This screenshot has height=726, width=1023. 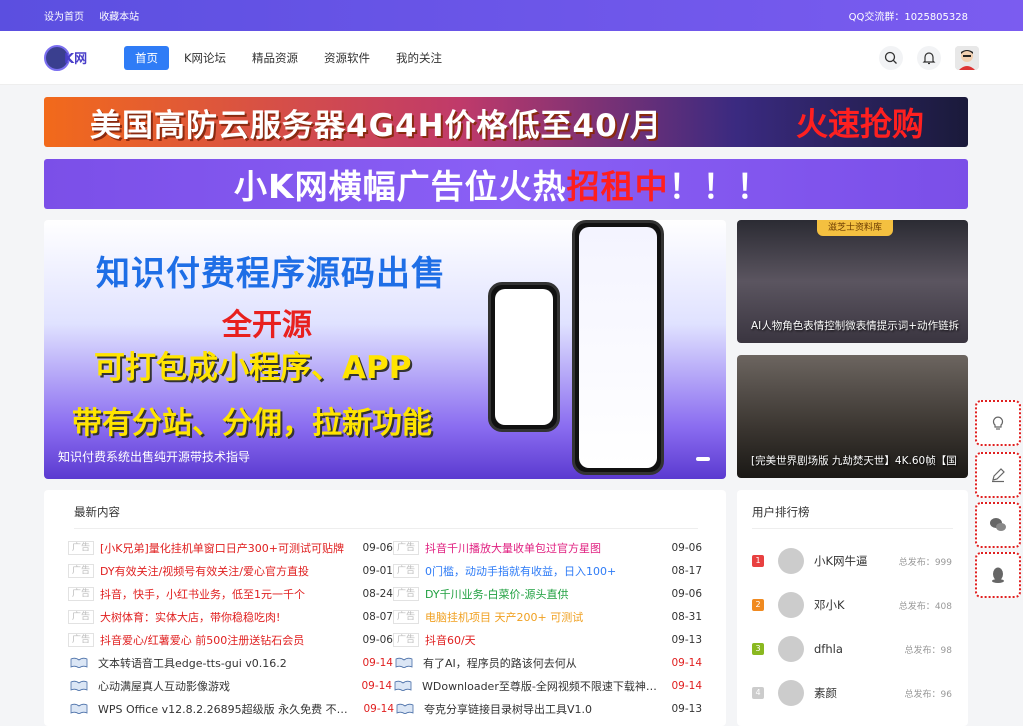 I want to click on float-tip-button, so click(x=998, y=423).